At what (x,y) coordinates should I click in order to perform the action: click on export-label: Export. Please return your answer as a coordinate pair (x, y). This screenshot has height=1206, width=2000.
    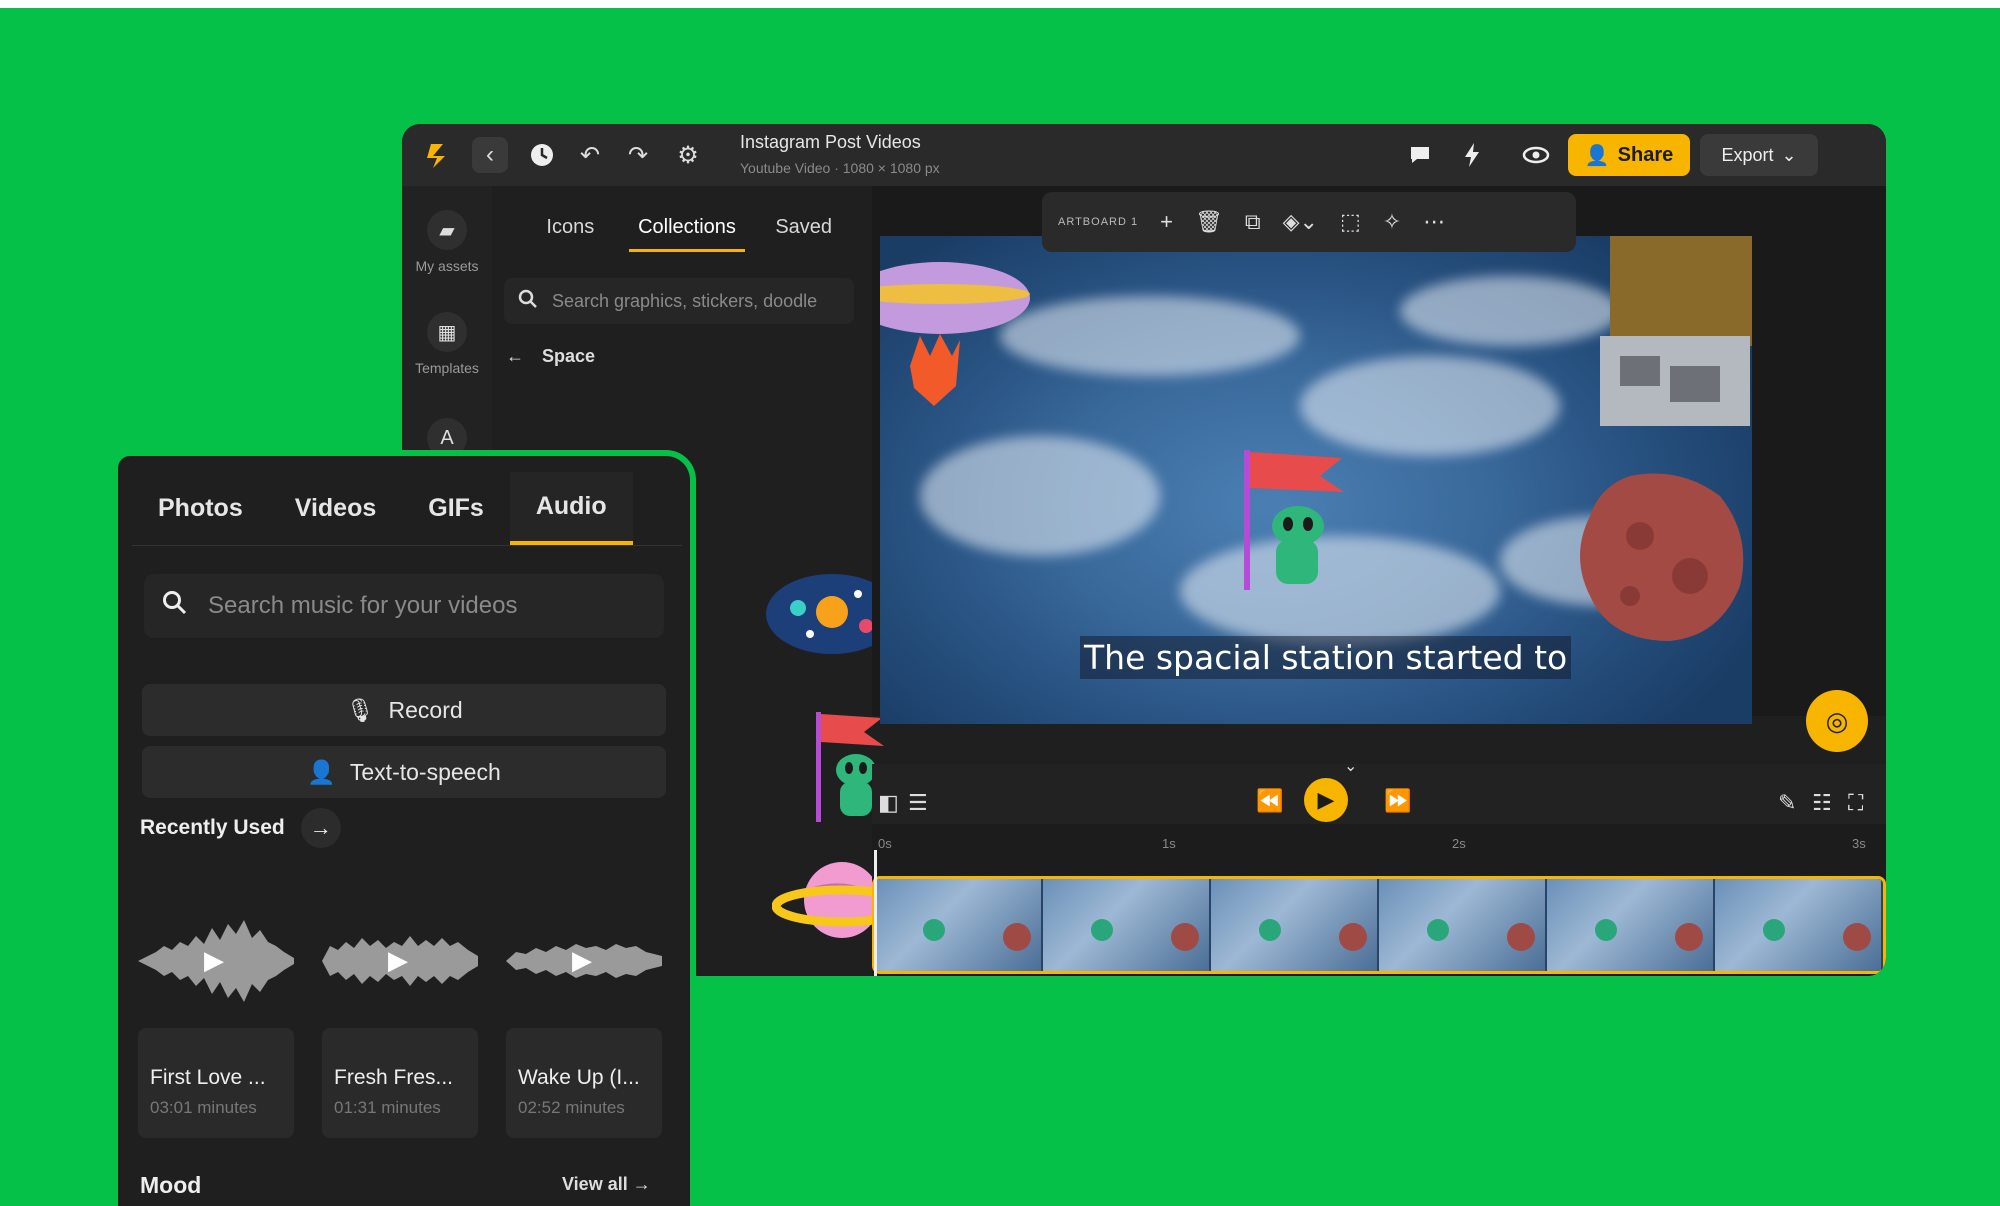
    Looking at the image, I should click on (1747, 154).